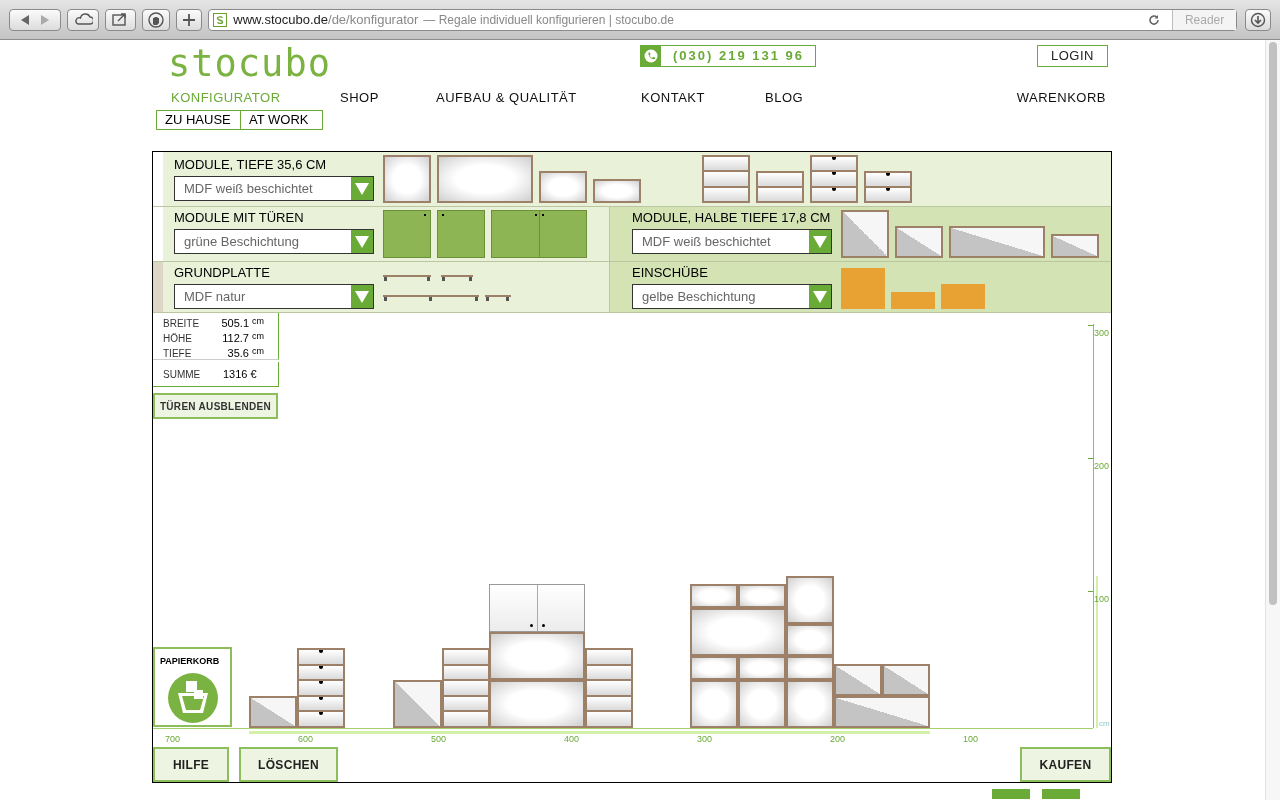 This screenshot has width=1280, height=800. What do you see at coordinates (1273, 323) in the screenshot?
I see `scrollbar-thumb` at bounding box center [1273, 323].